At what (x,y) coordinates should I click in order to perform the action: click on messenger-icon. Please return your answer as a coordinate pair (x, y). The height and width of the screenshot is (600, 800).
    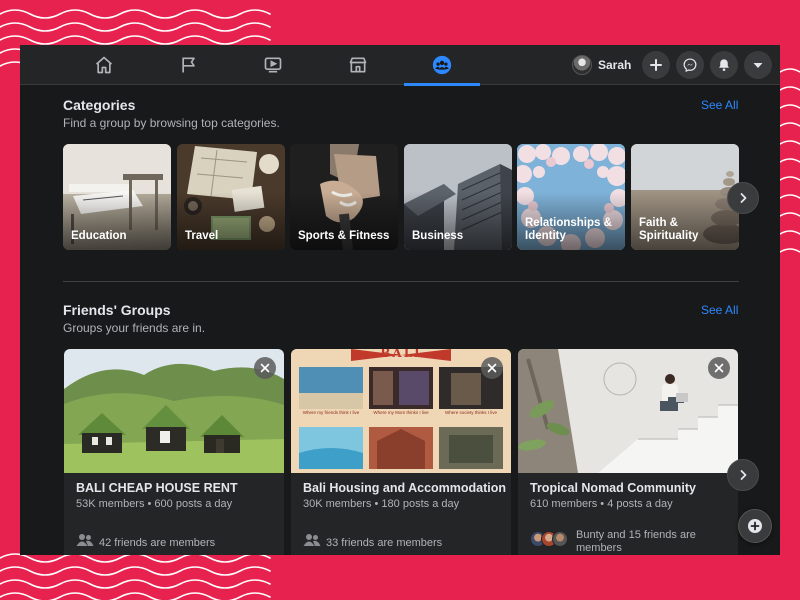
    Looking at the image, I should click on (690, 65).